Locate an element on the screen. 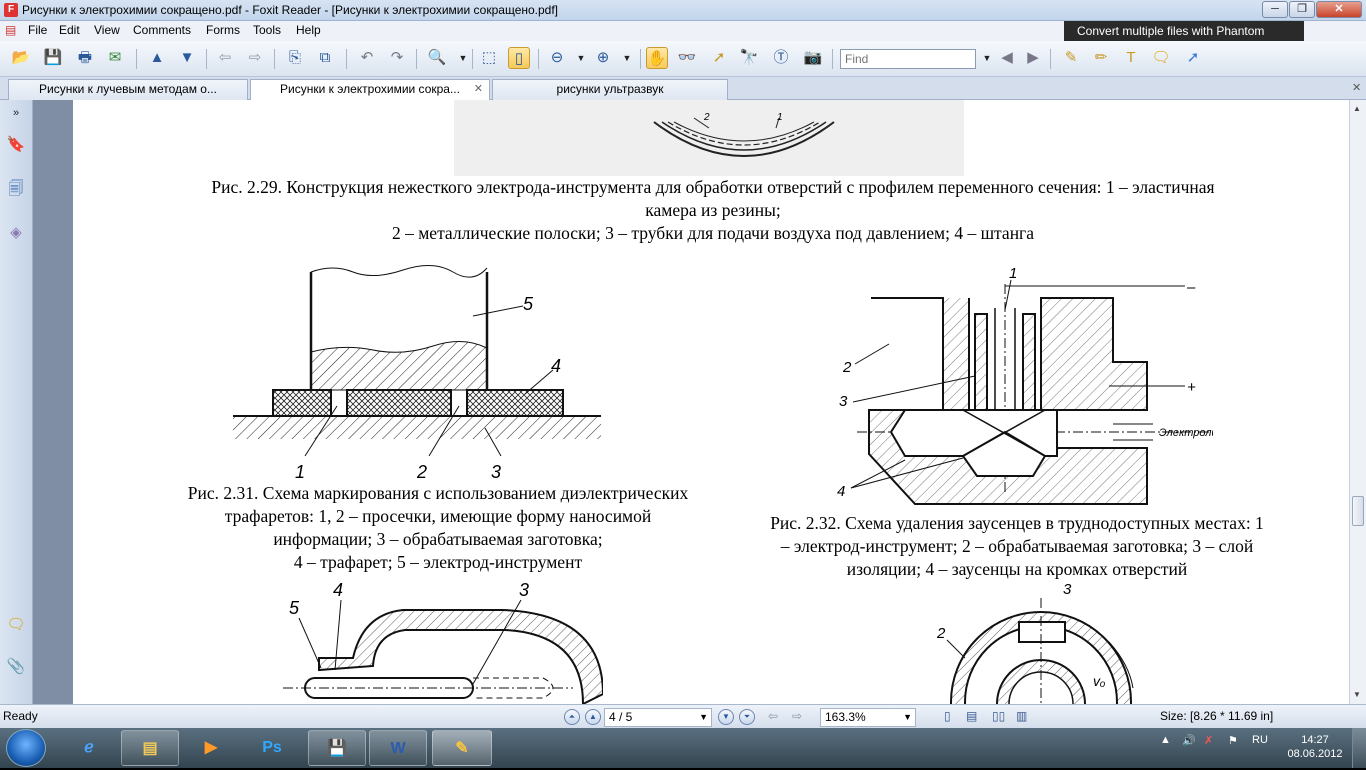  fit-width-icon: ▯ is located at coordinates (519, 58).